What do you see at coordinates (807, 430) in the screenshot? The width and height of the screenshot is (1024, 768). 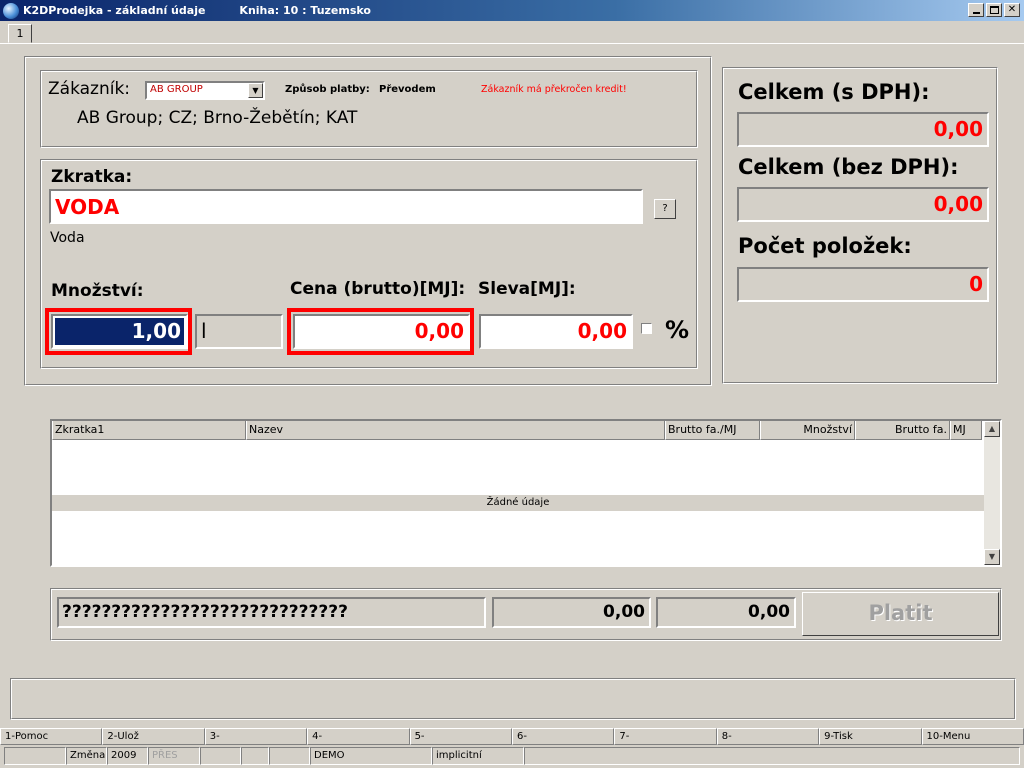 I see `grid-col-header: Množství` at bounding box center [807, 430].